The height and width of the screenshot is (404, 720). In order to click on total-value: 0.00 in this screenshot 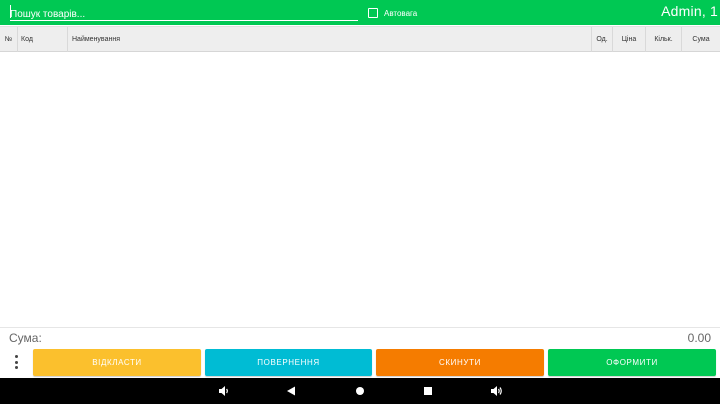, I will do `click(699, 338)`.